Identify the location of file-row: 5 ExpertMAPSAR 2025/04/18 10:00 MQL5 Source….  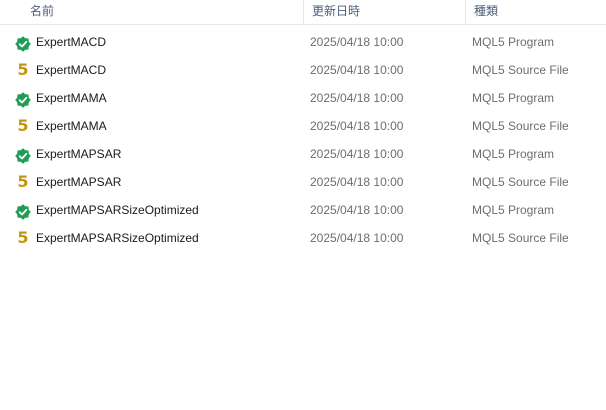
(303, 182).